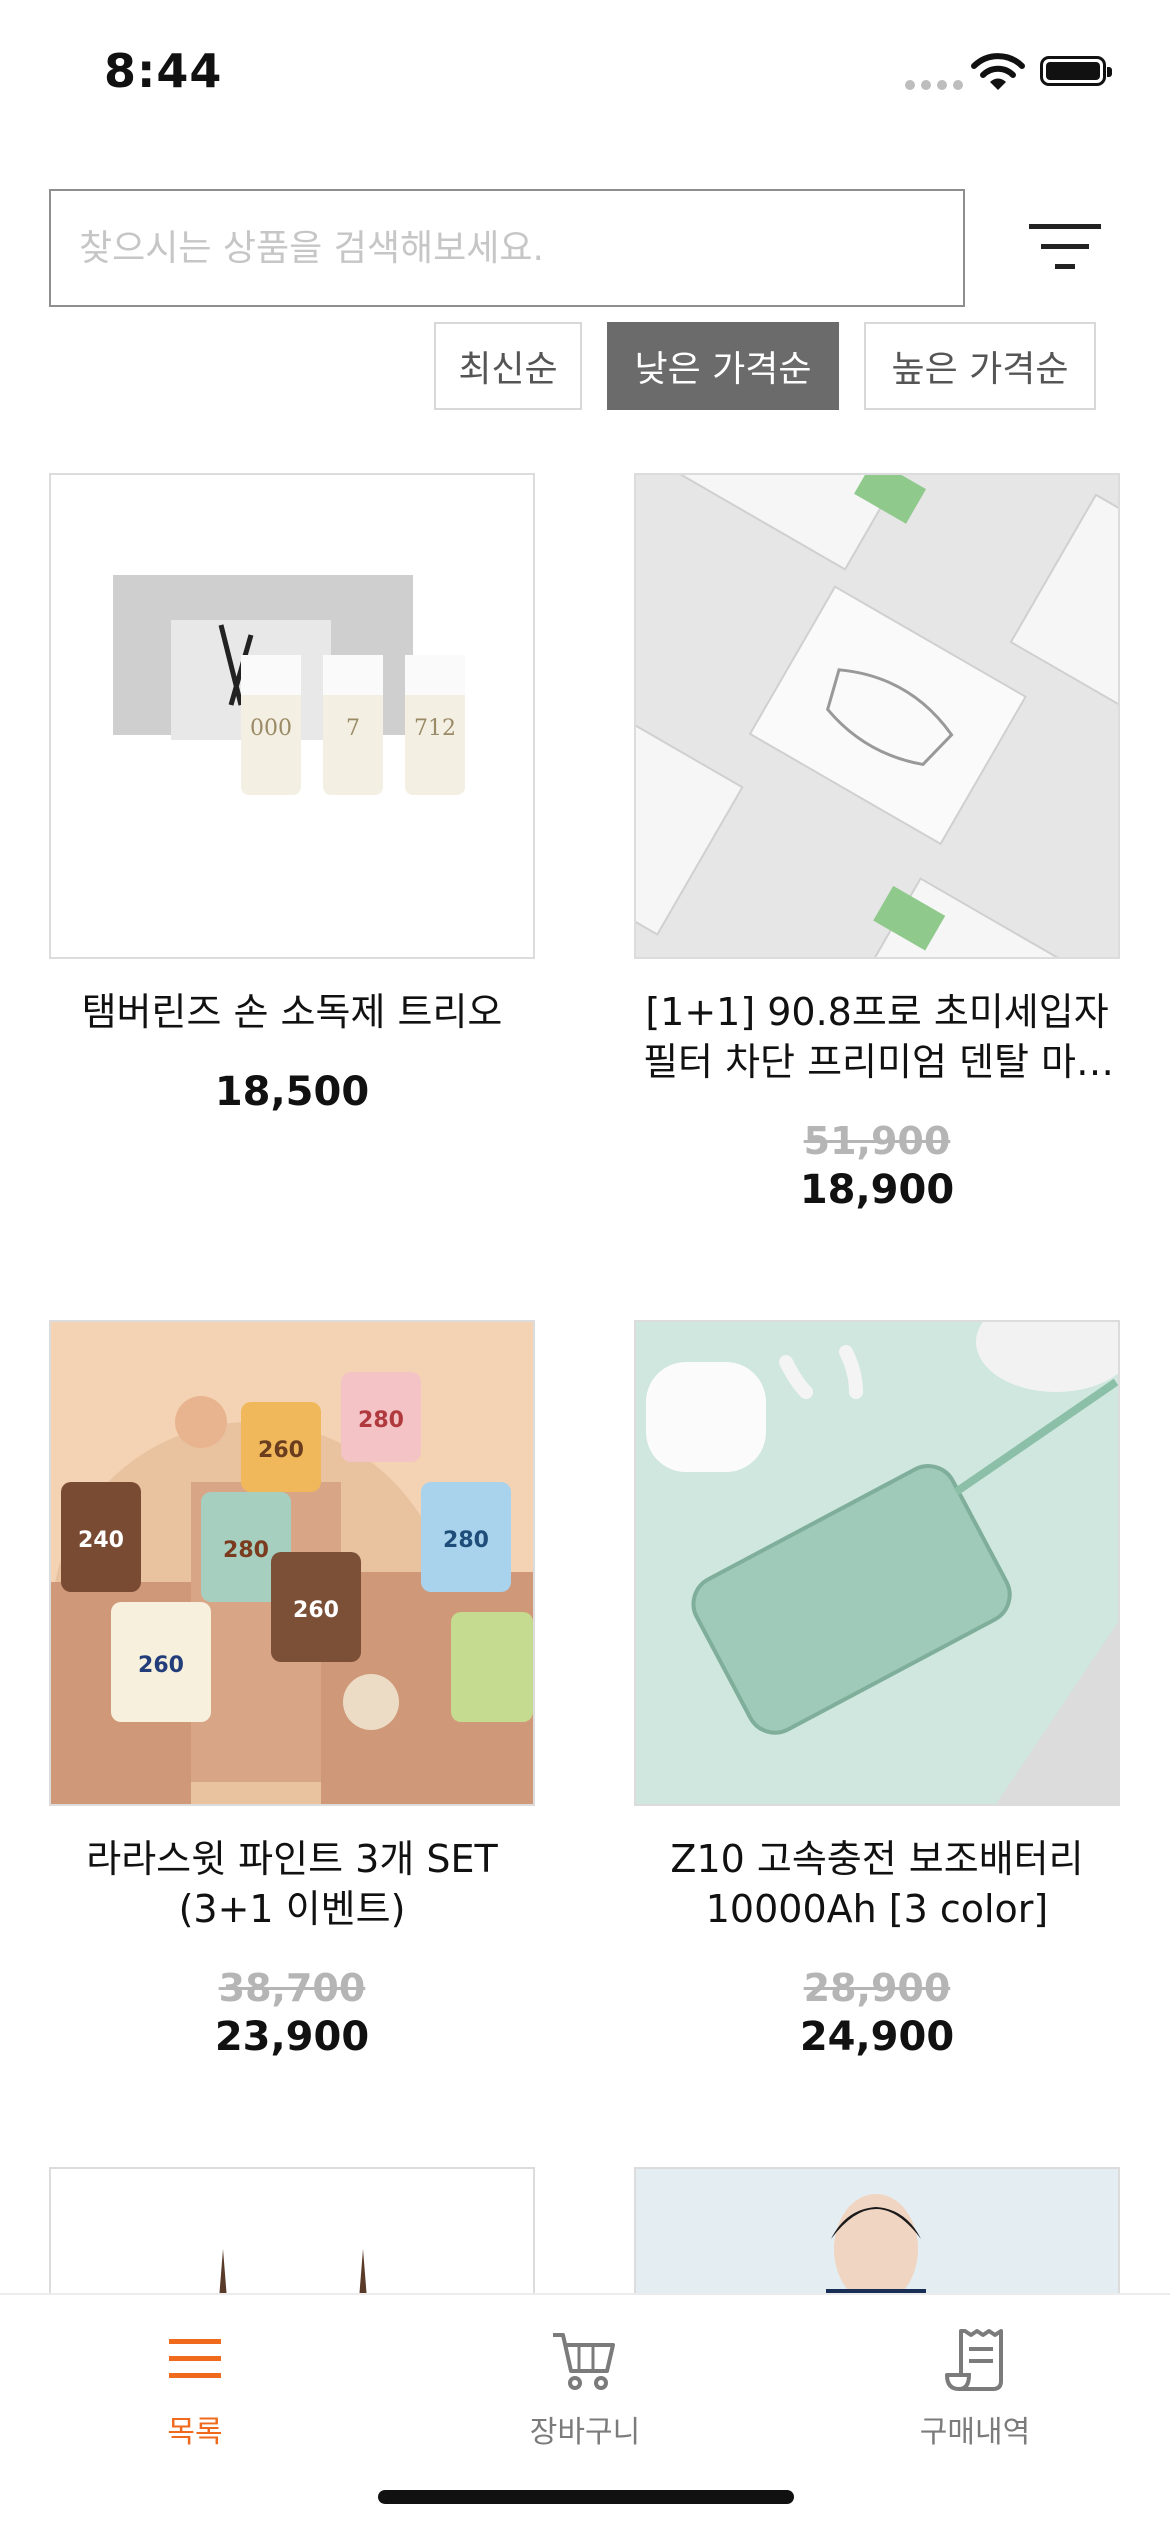 This screenshot has height=2534, width=1170. I want to click on product-original-price: 38,700, so click(292, 1988).